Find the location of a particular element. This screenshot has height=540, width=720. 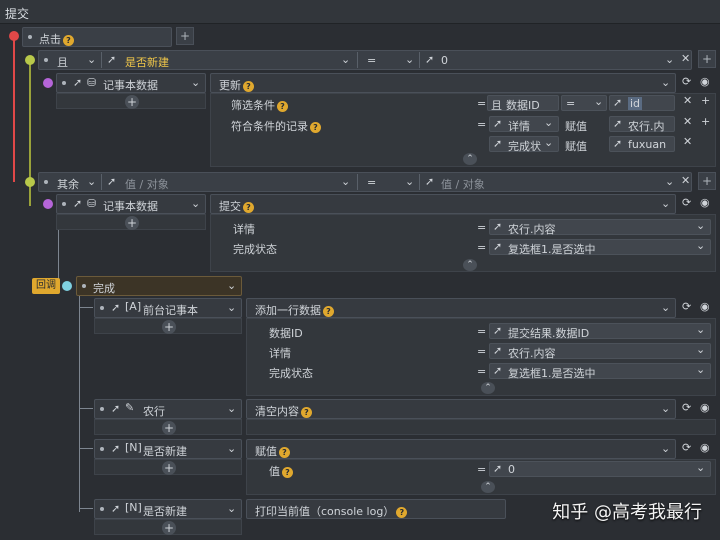

target-notebook-header-2: ➚ ⛁ 记事本数据 ⌄ is located at coordinates (131, 204).